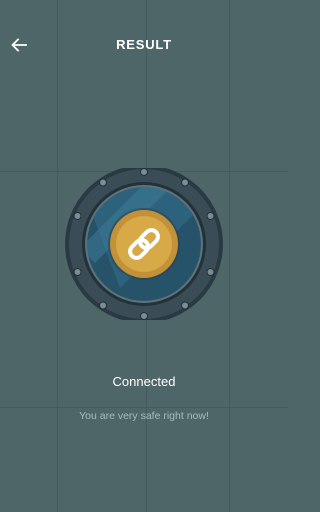  I want to click on porthole-graphic, so click(144, 244).